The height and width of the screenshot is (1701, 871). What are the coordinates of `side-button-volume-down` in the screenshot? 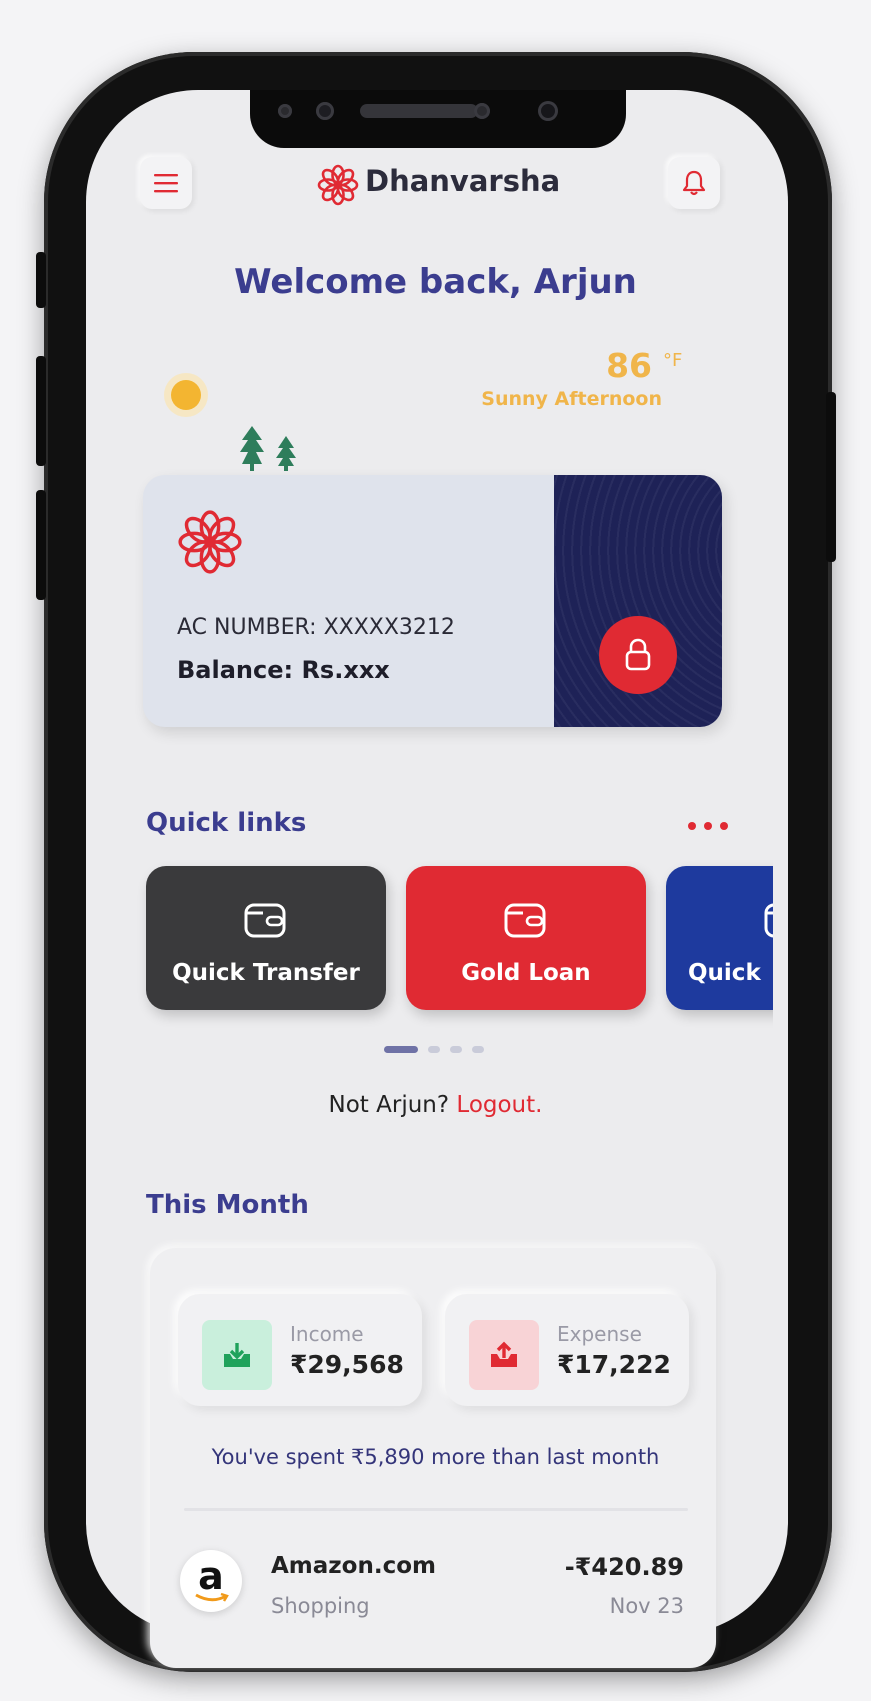 It's located at (41, 545).